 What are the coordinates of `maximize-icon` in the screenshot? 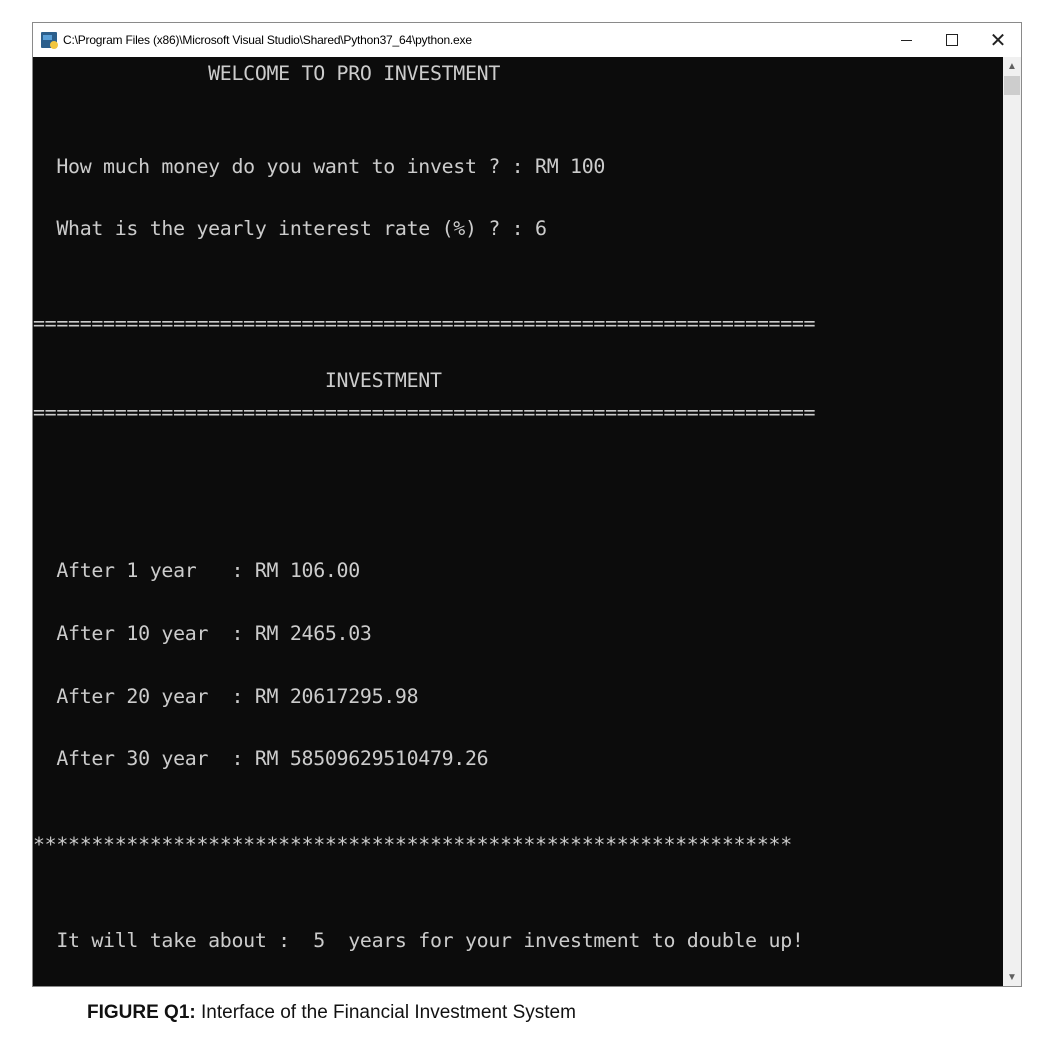 It's located at (952, 40).